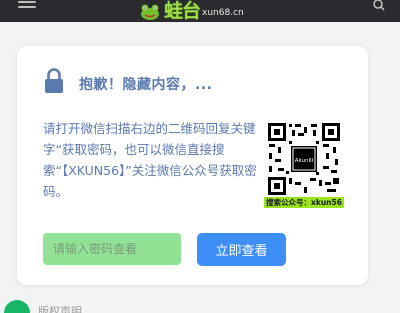 The width and height of the screenshot is (400, 313). I want to click on wechat-qr-code: AkunIII, so click(304, 159).